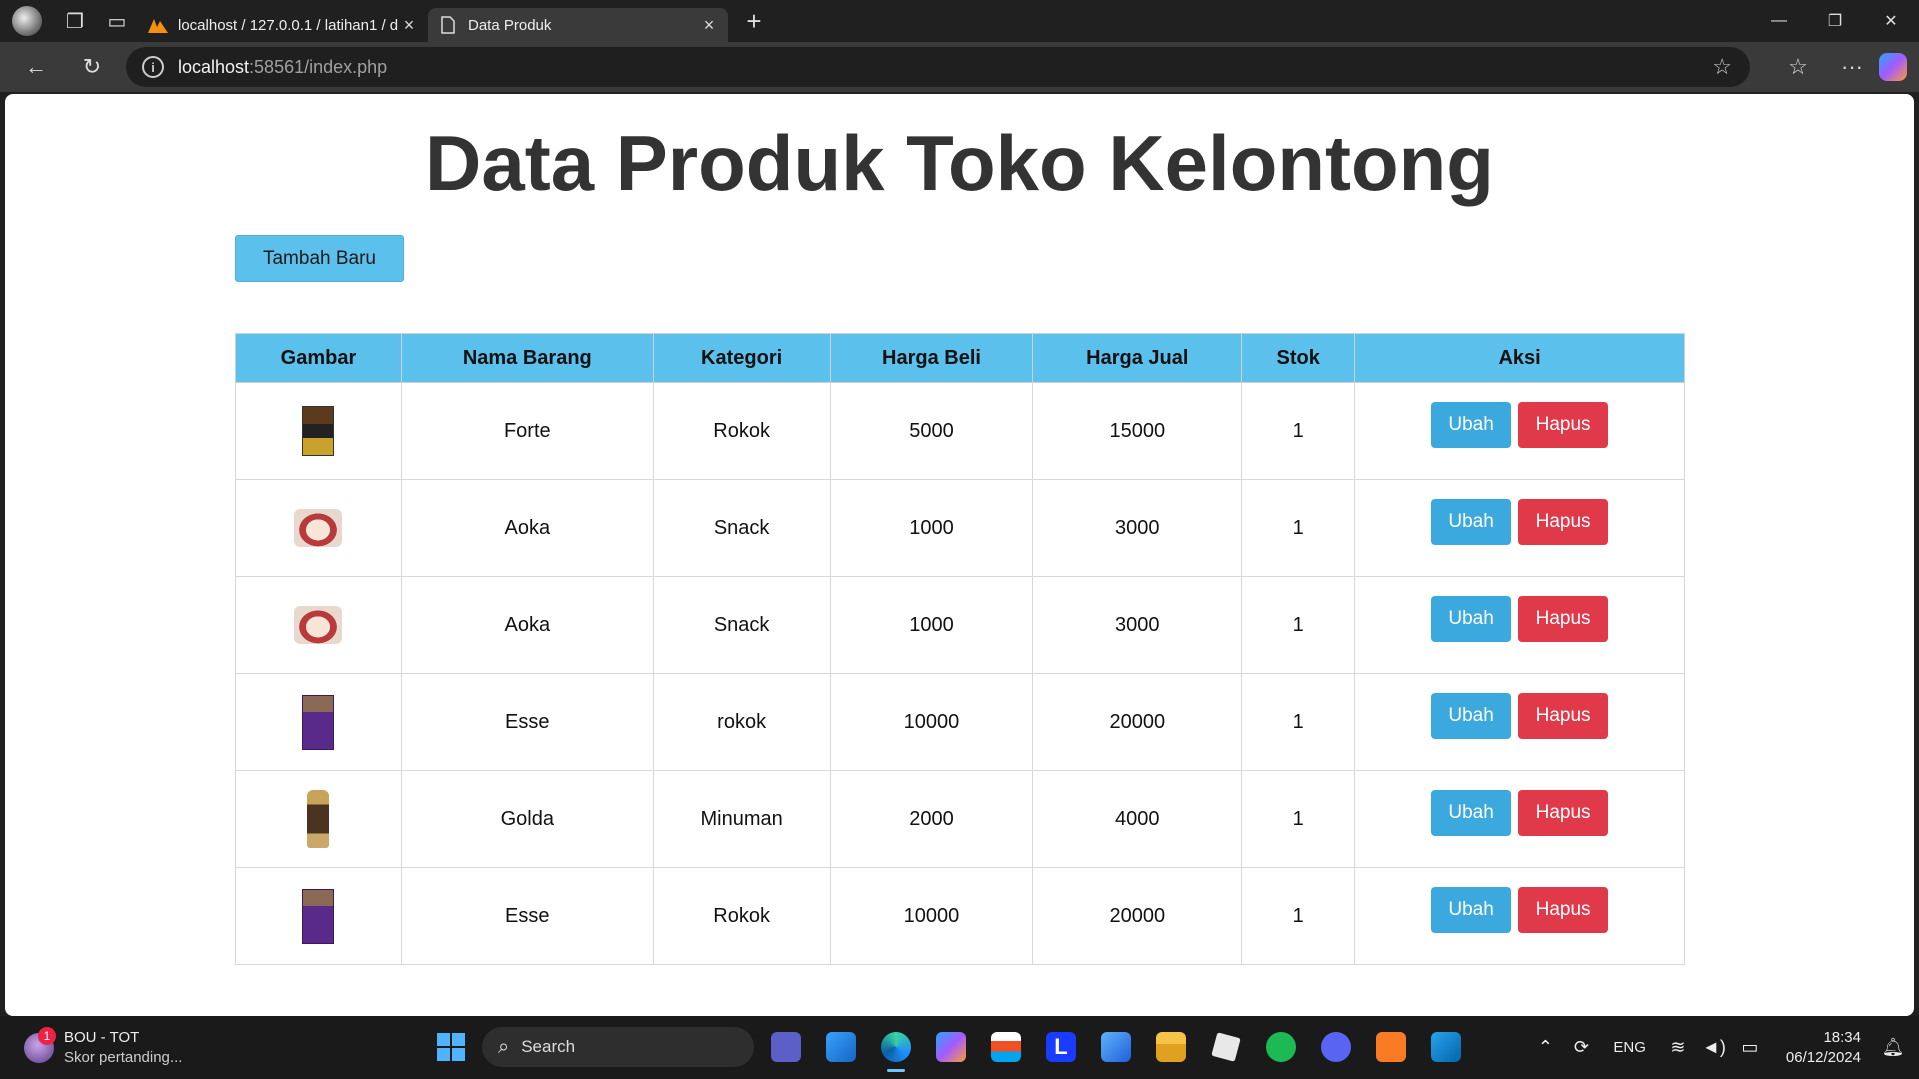 This screenshot has height=1079, width=1919. What do you see at coordinates (754, 21) in the screenshot?
I see `new-tab-button: +` at bounding box center [754, 21].